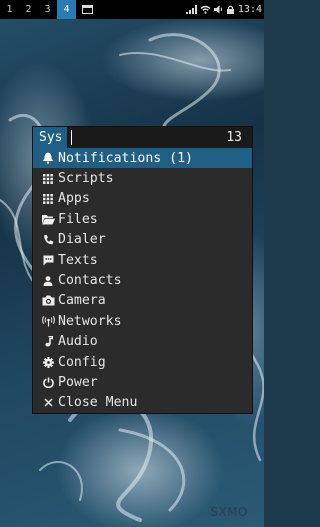 This screenshot has width=320, height=527. What do you see at coordinates (191, 9) in the screenshot?
I see `cell-signal-icon` at bounding box center [191, 9].